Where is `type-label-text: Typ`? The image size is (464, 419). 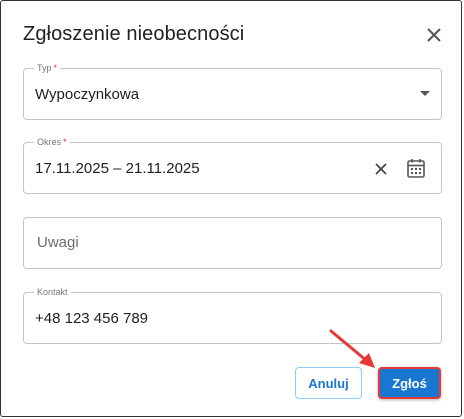
type-label-text: Typ is located at coordinates (44, 68).